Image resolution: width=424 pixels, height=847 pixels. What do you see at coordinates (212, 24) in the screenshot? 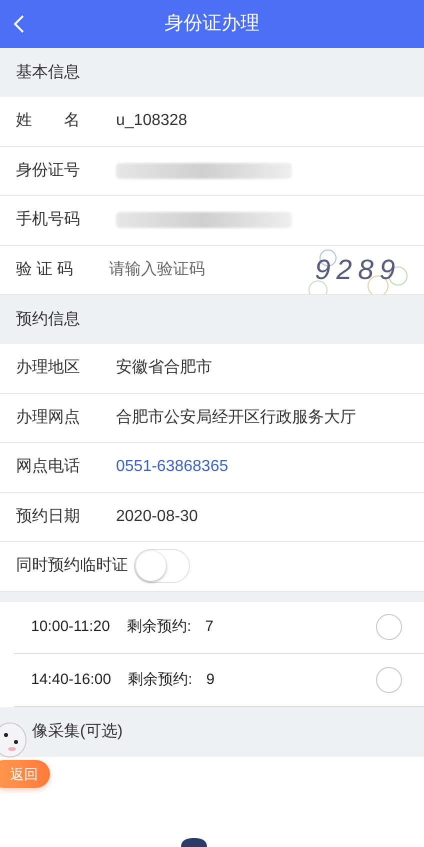
I see `page-title: 身份证办理` at bounding box center [212, 24].